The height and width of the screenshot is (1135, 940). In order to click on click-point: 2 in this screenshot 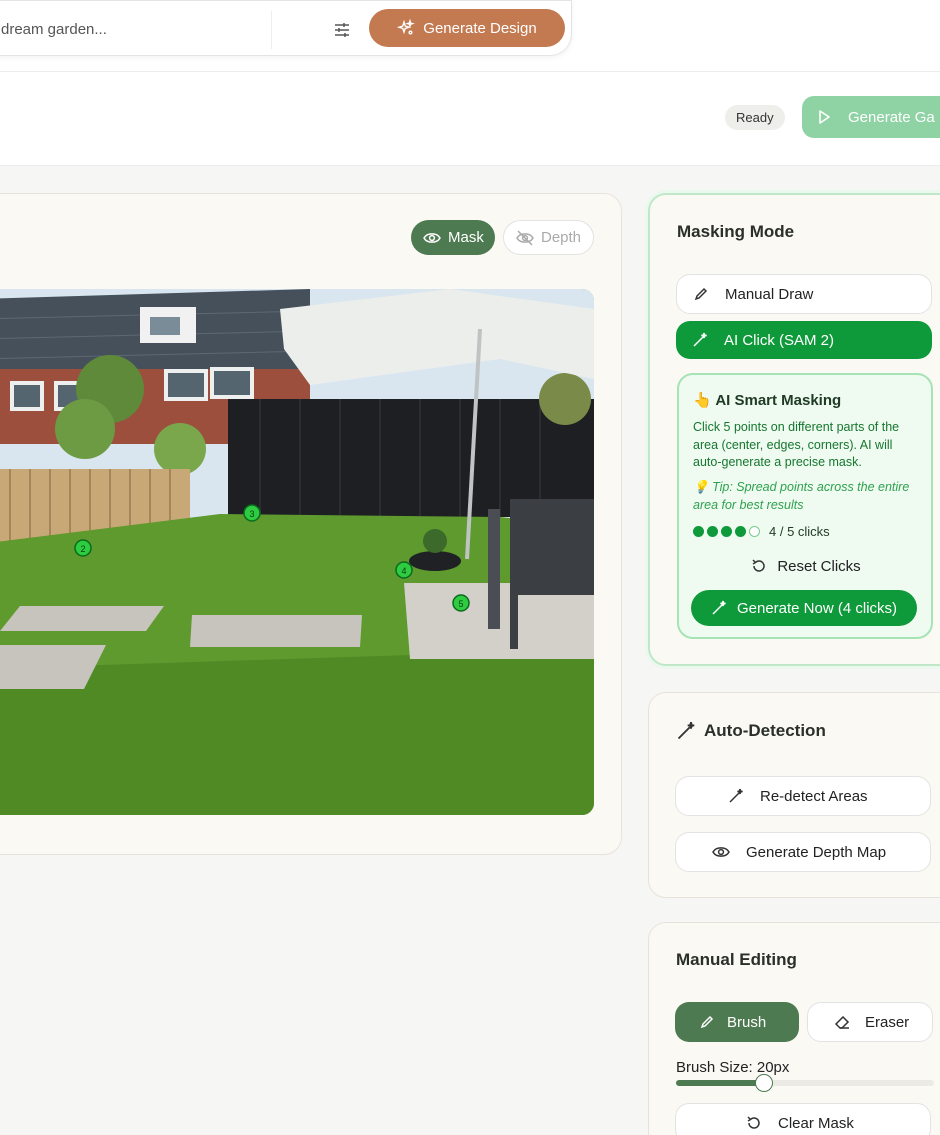, I will do `click(83, 548)`.